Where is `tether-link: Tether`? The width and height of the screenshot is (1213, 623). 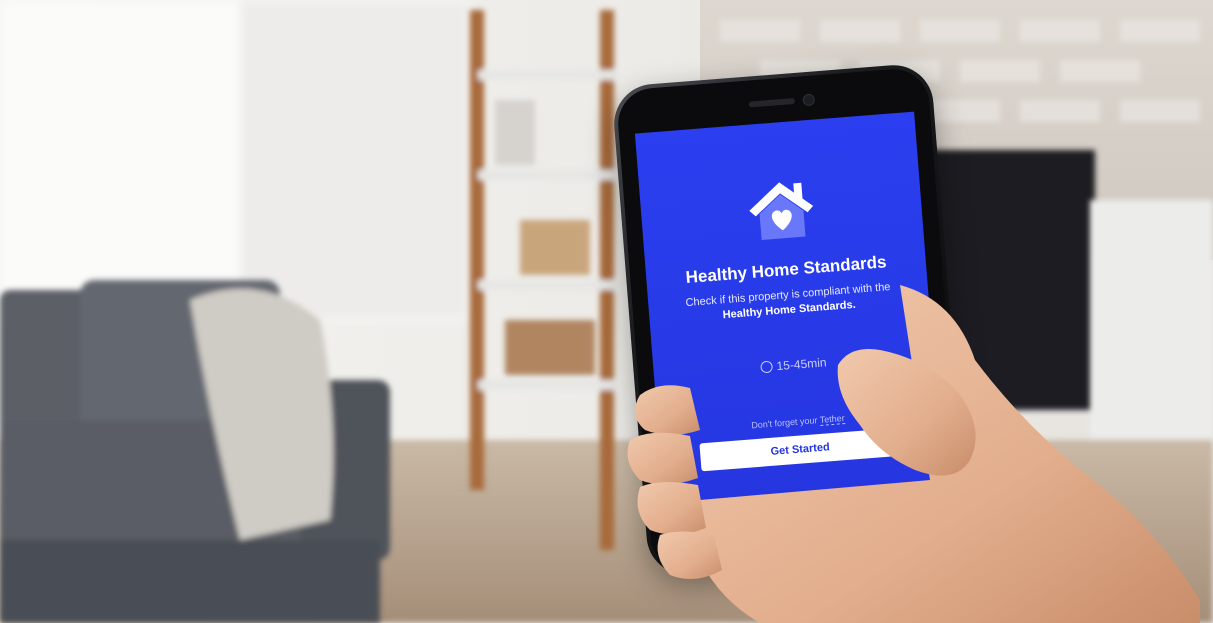 tether-link: Tether is located at coordinates (832, 419).